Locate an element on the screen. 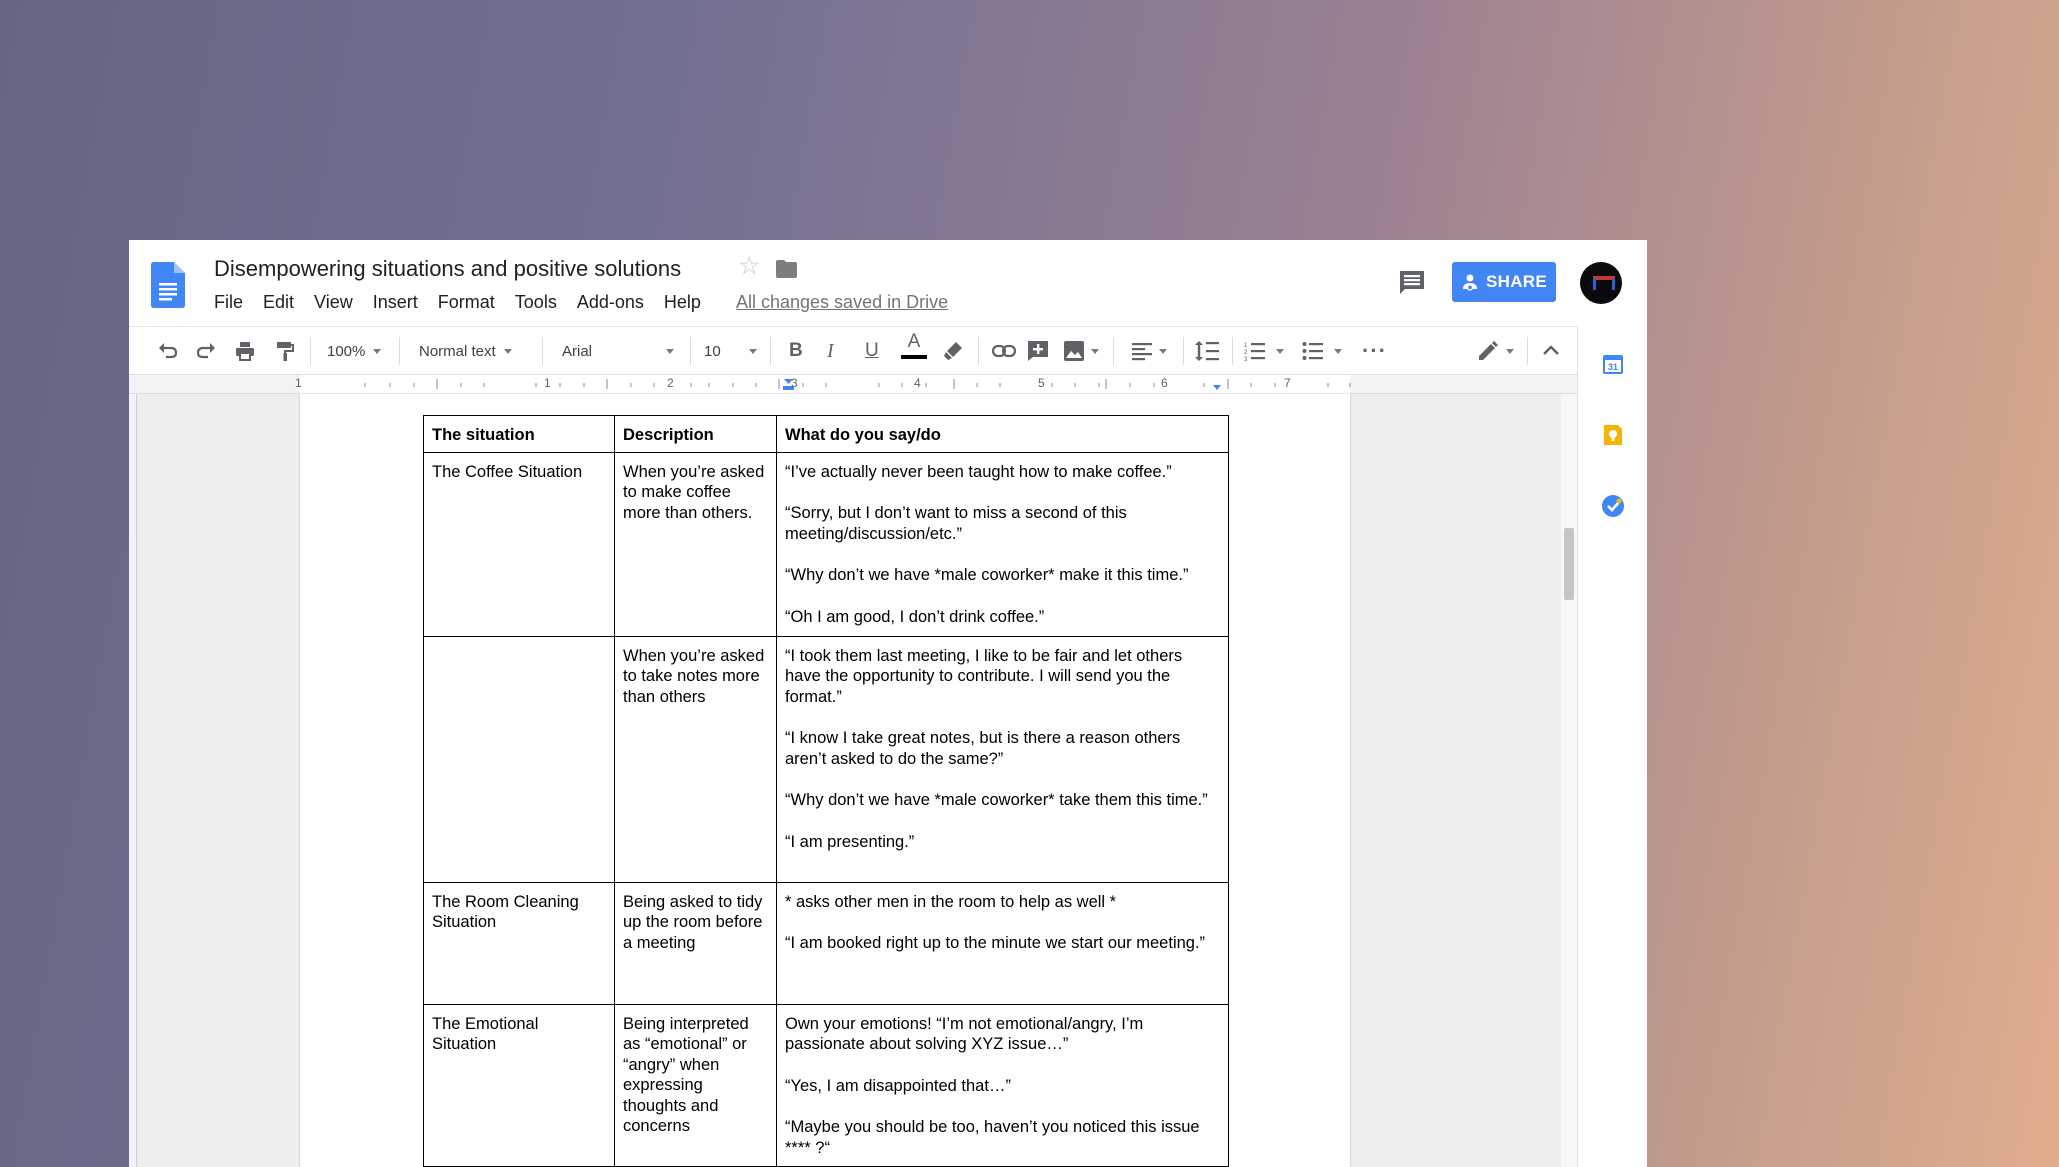 This screenshot has width=2059, height=1167. response-text: “Yes, I am disappointed that…” is located at coordinates (898, 1085).